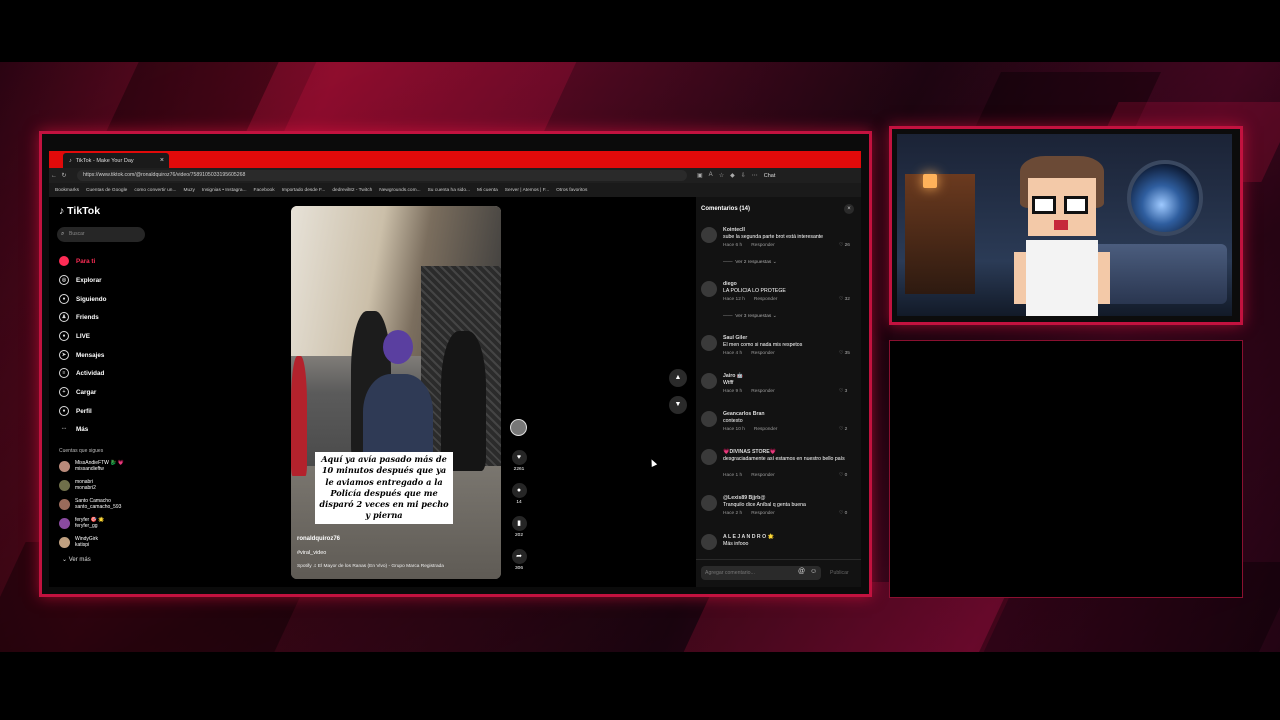 The height and width of the screenshot is (720, 1280). I want to click on close-comments-button: ×, so click(849, 209).